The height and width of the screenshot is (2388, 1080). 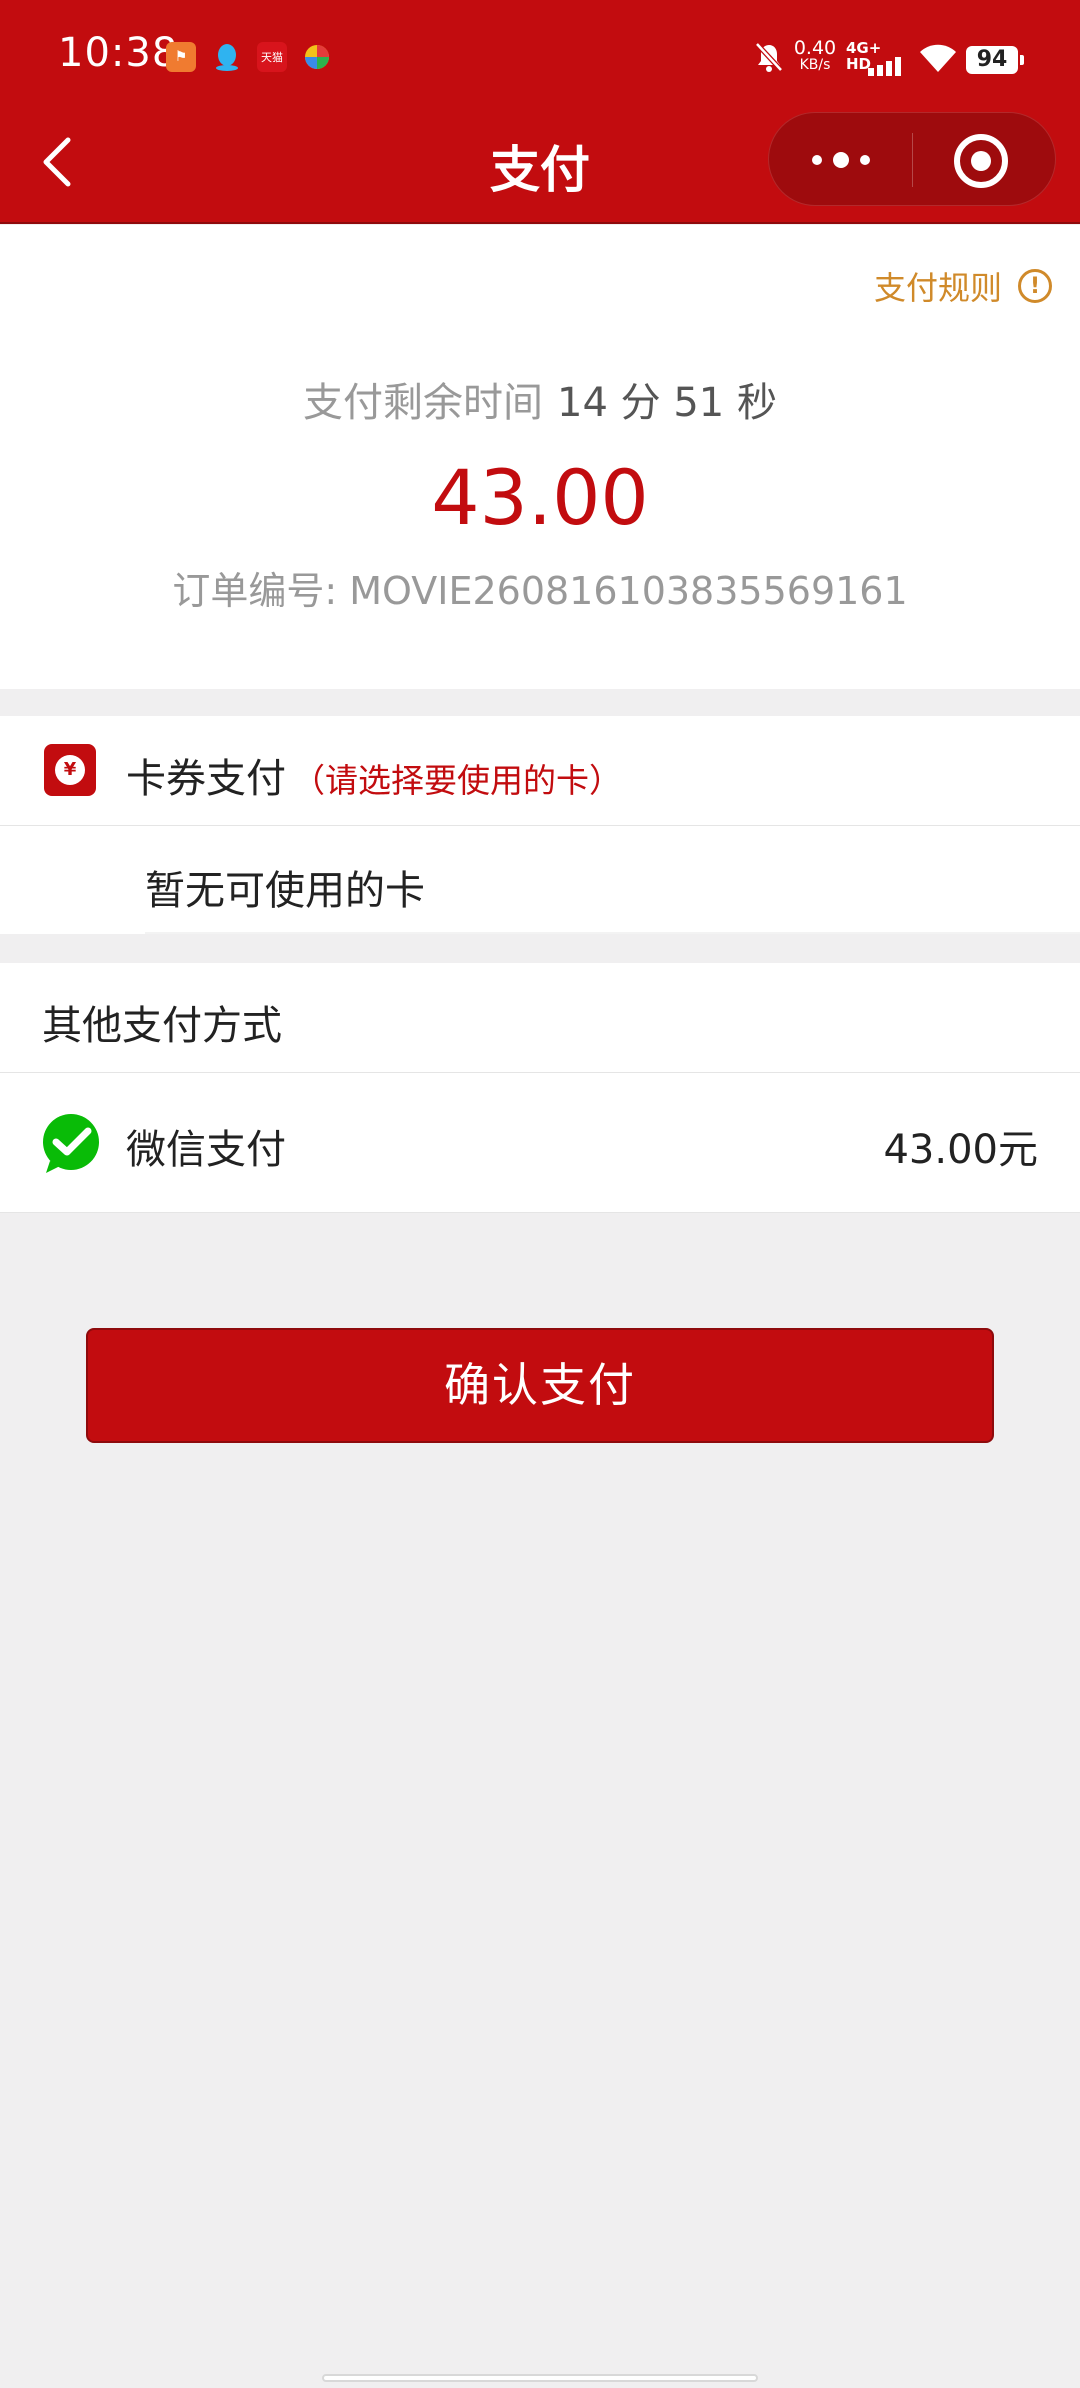 I want to click on header-bar: 10:38 ⚑ 天猫 0.40 KB/s 4G+ HD 94 支付, so click(x=540, y=112).